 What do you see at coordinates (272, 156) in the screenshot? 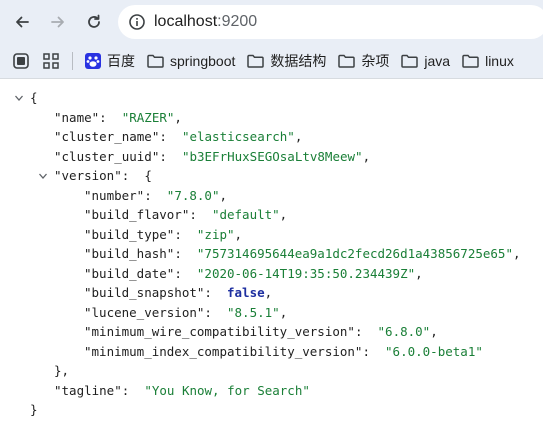
I see `json-value: "b3EFrHuxSEGOsaLtv8Meew"` at bounding box center [272, 156].